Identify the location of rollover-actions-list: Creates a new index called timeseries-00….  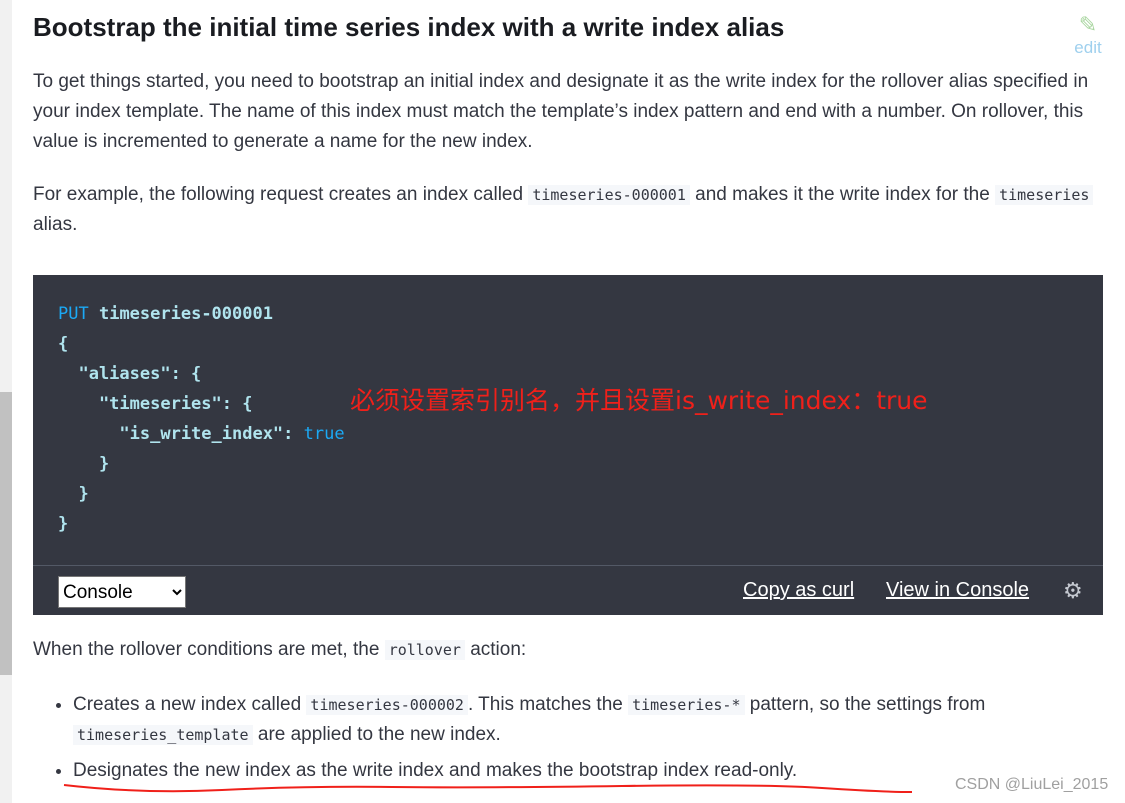
(558, 741).